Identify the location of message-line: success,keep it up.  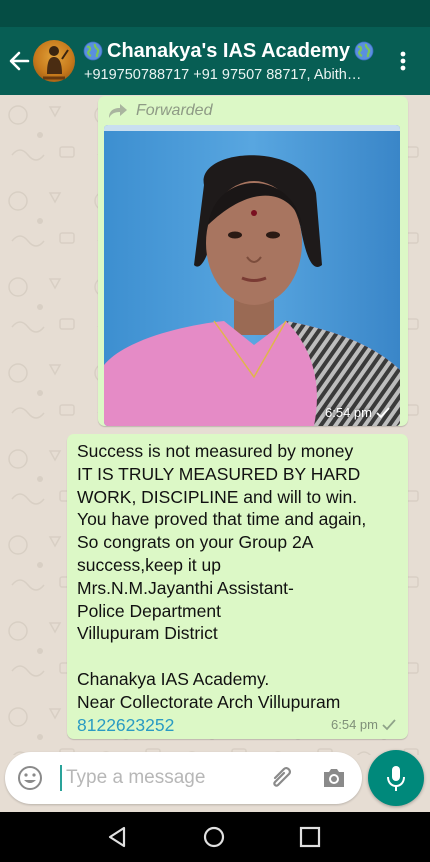
(149, 564).